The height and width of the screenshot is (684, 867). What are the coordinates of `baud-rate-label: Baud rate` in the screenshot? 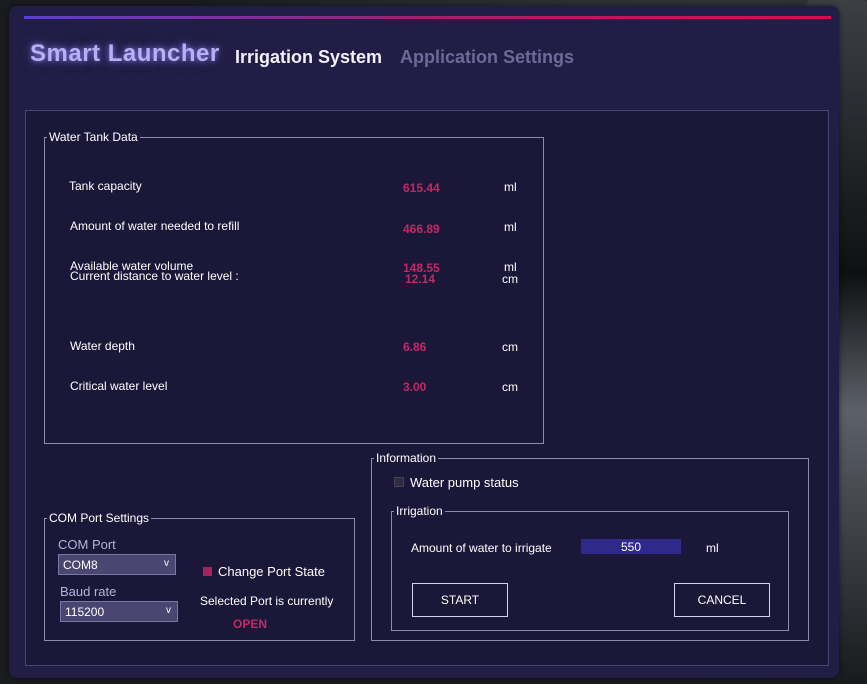 It's located at (88, 591).